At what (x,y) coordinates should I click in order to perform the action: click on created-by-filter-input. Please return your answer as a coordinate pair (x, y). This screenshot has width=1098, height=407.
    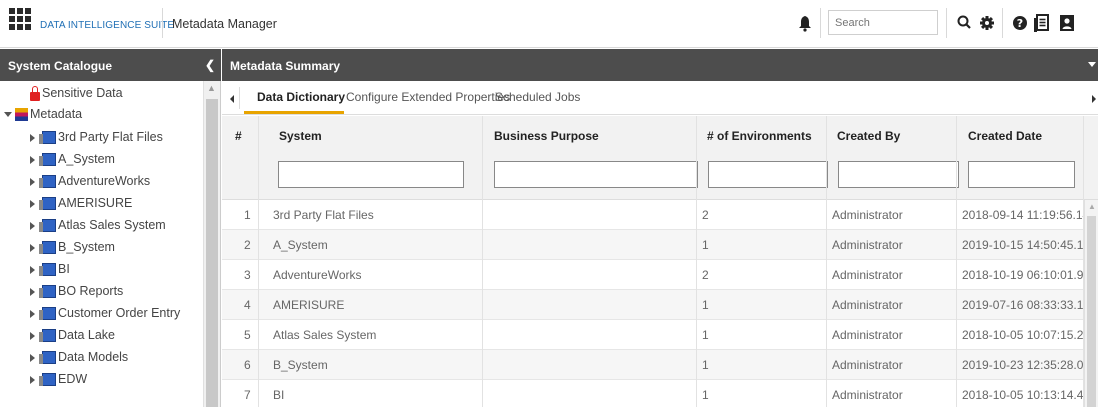
    Looking at the image, I should click on (898, 174).